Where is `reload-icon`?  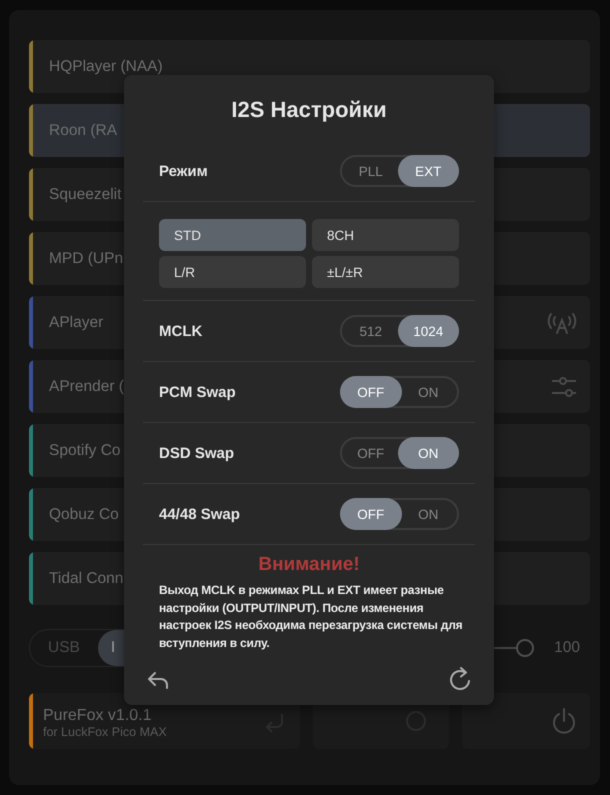 reload-icon is located at coordinates (460, 680).